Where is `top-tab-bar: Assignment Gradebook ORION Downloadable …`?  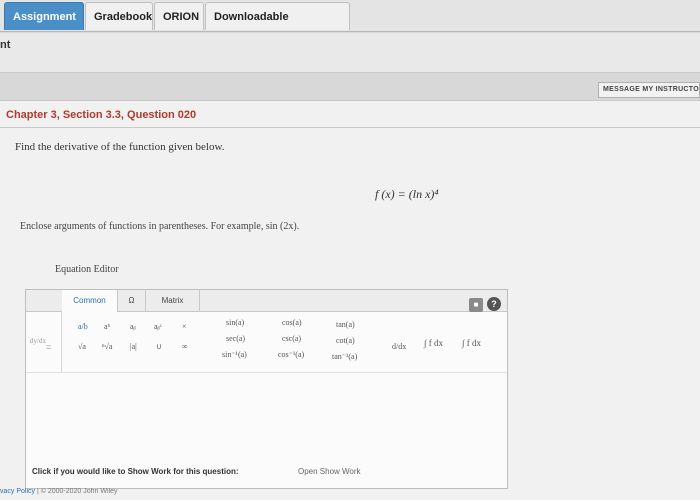 top-tab-bar: Assignment Gradebook ORION Downloadable … is located at coordinates (350, 25).